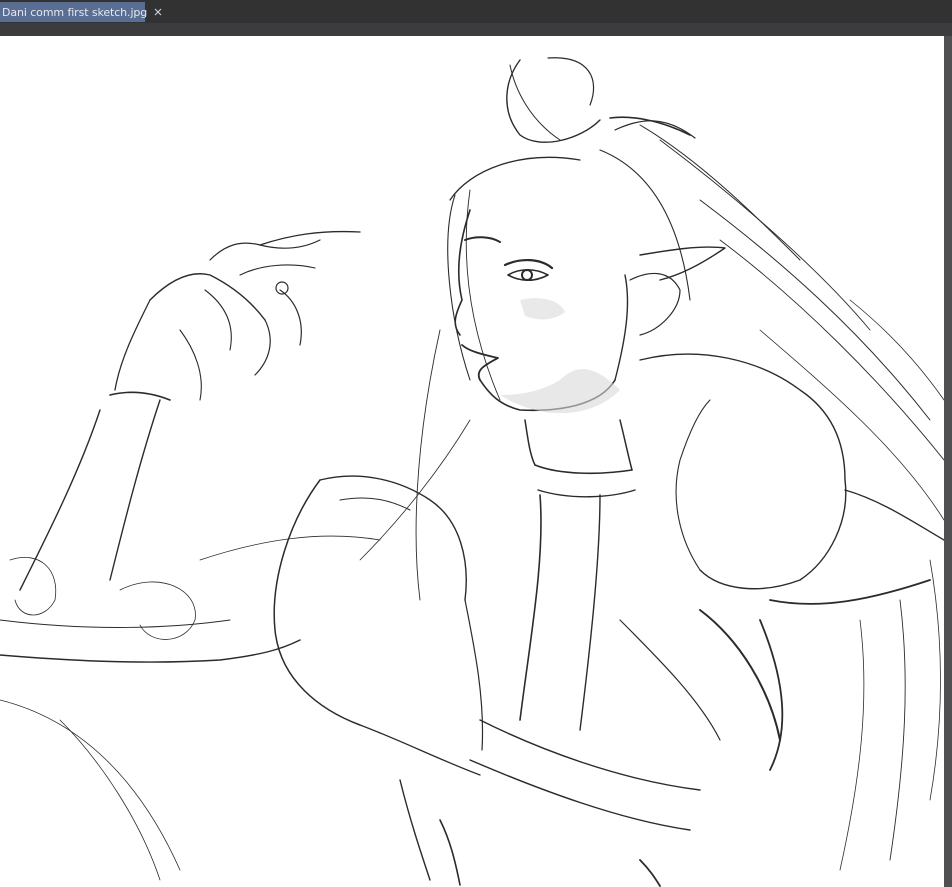  What do you see at coordinates (158, 12) in the screenshot?
I see `close-icon` at bounding box center [158, 12].